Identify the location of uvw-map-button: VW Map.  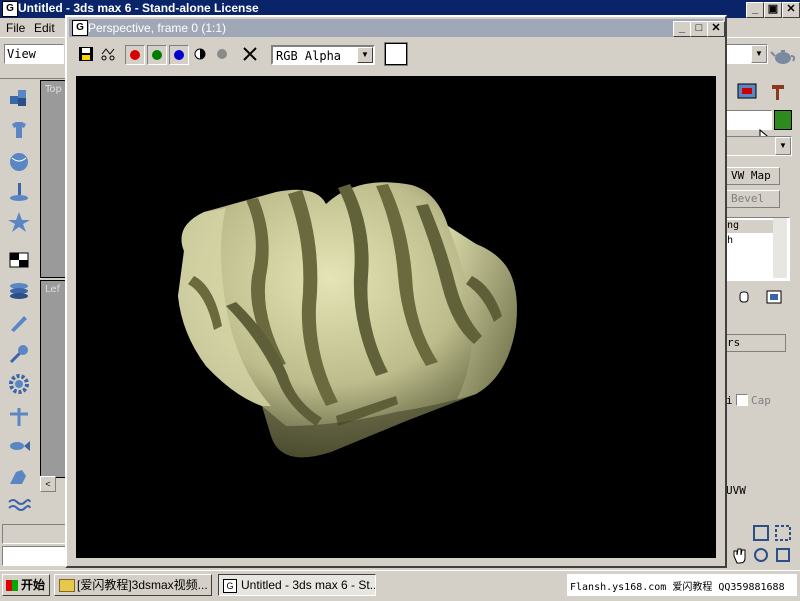
(753, 176).